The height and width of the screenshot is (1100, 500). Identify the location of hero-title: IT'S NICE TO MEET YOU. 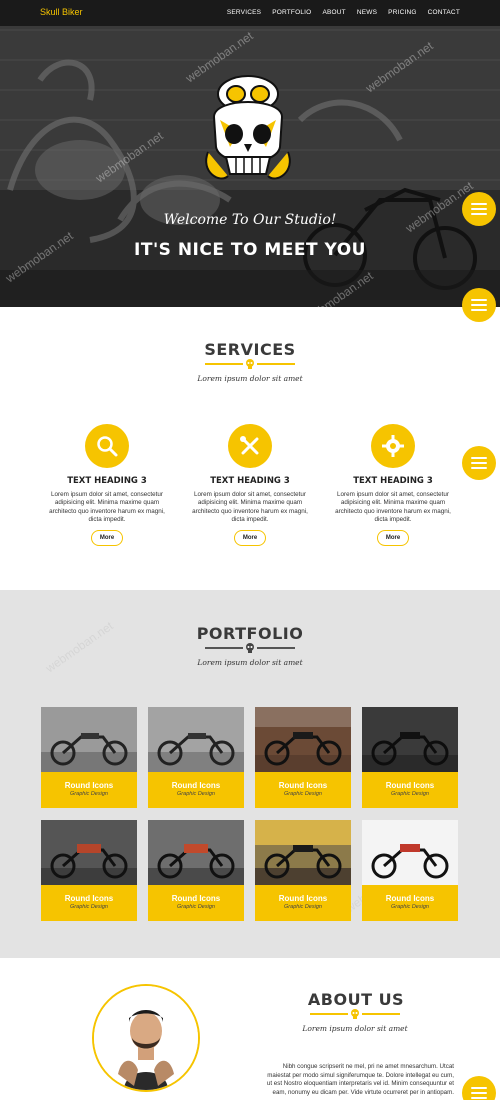
(250, 250).